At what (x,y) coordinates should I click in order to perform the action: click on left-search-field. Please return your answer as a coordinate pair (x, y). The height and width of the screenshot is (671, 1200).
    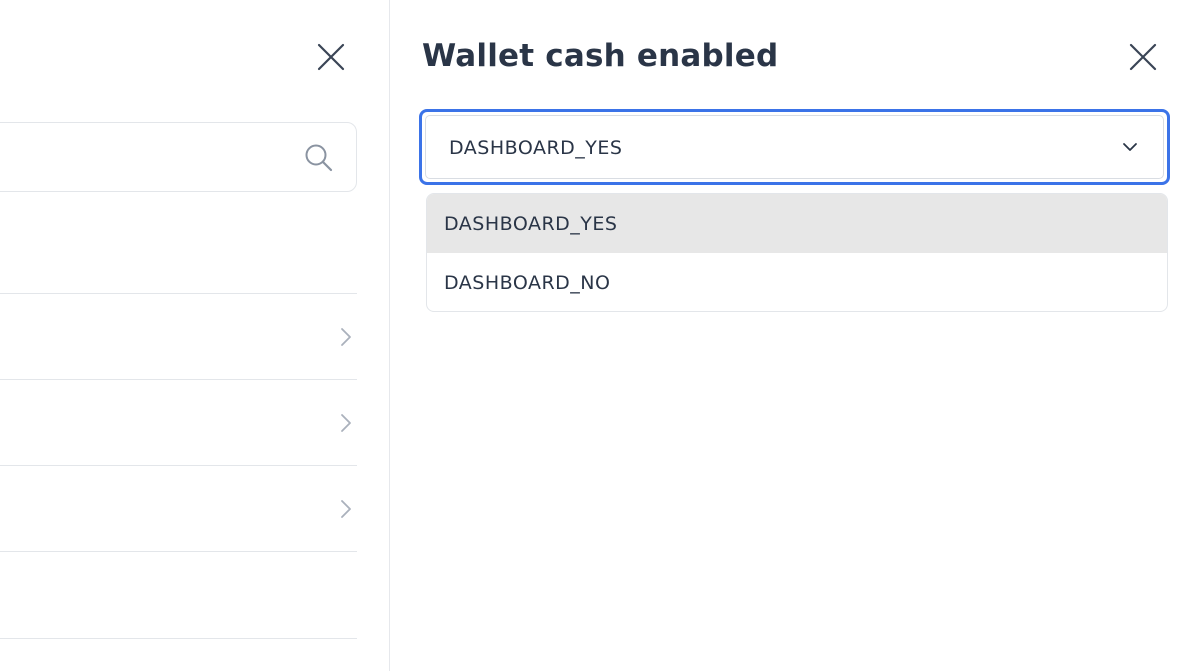
    Looking at the image, I should click on (178, 157).